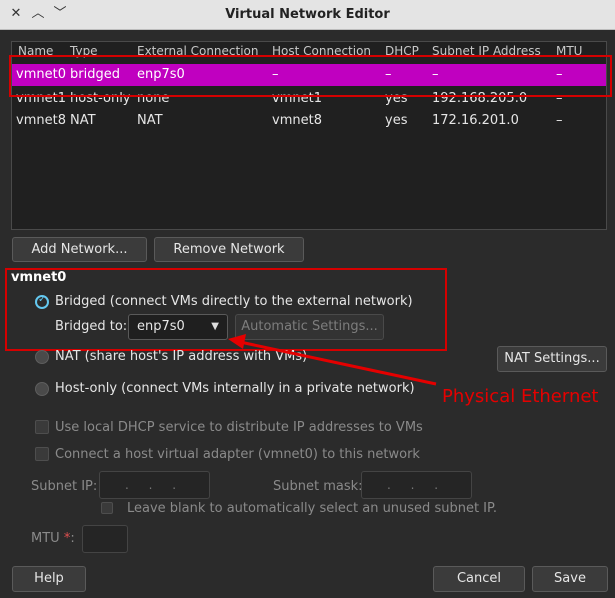 The height and width of the screenshot is (598, 615). What do you see at coordinates (520, 396) in the screenshot?
I see `annotation-label: Physical Ethernet` at bounding box center [520, 396].